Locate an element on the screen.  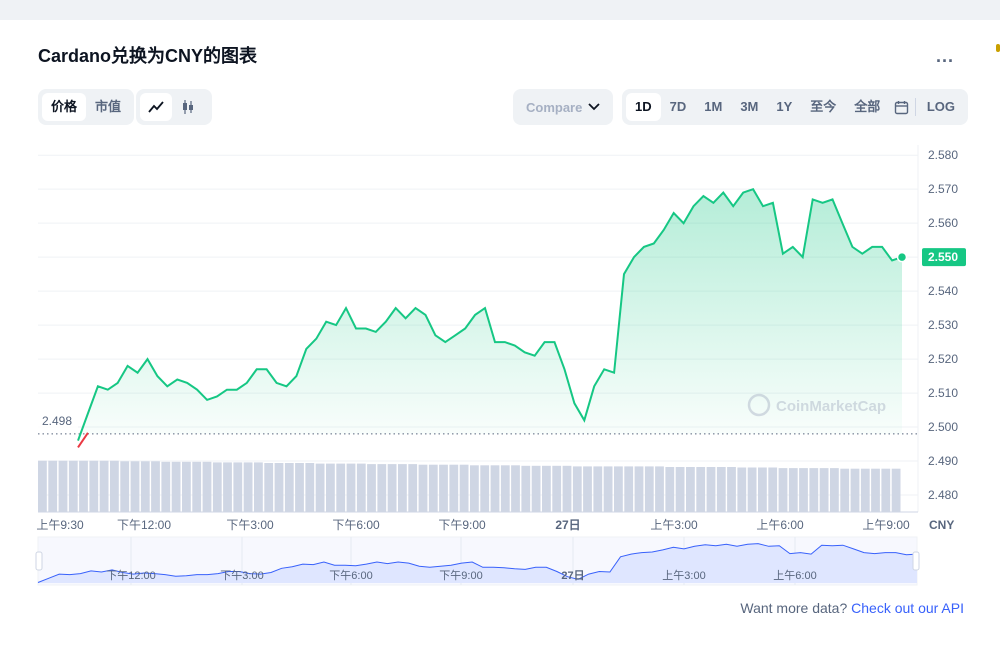
y-tick-label: 2.490 is located at coordinates (943, 461).